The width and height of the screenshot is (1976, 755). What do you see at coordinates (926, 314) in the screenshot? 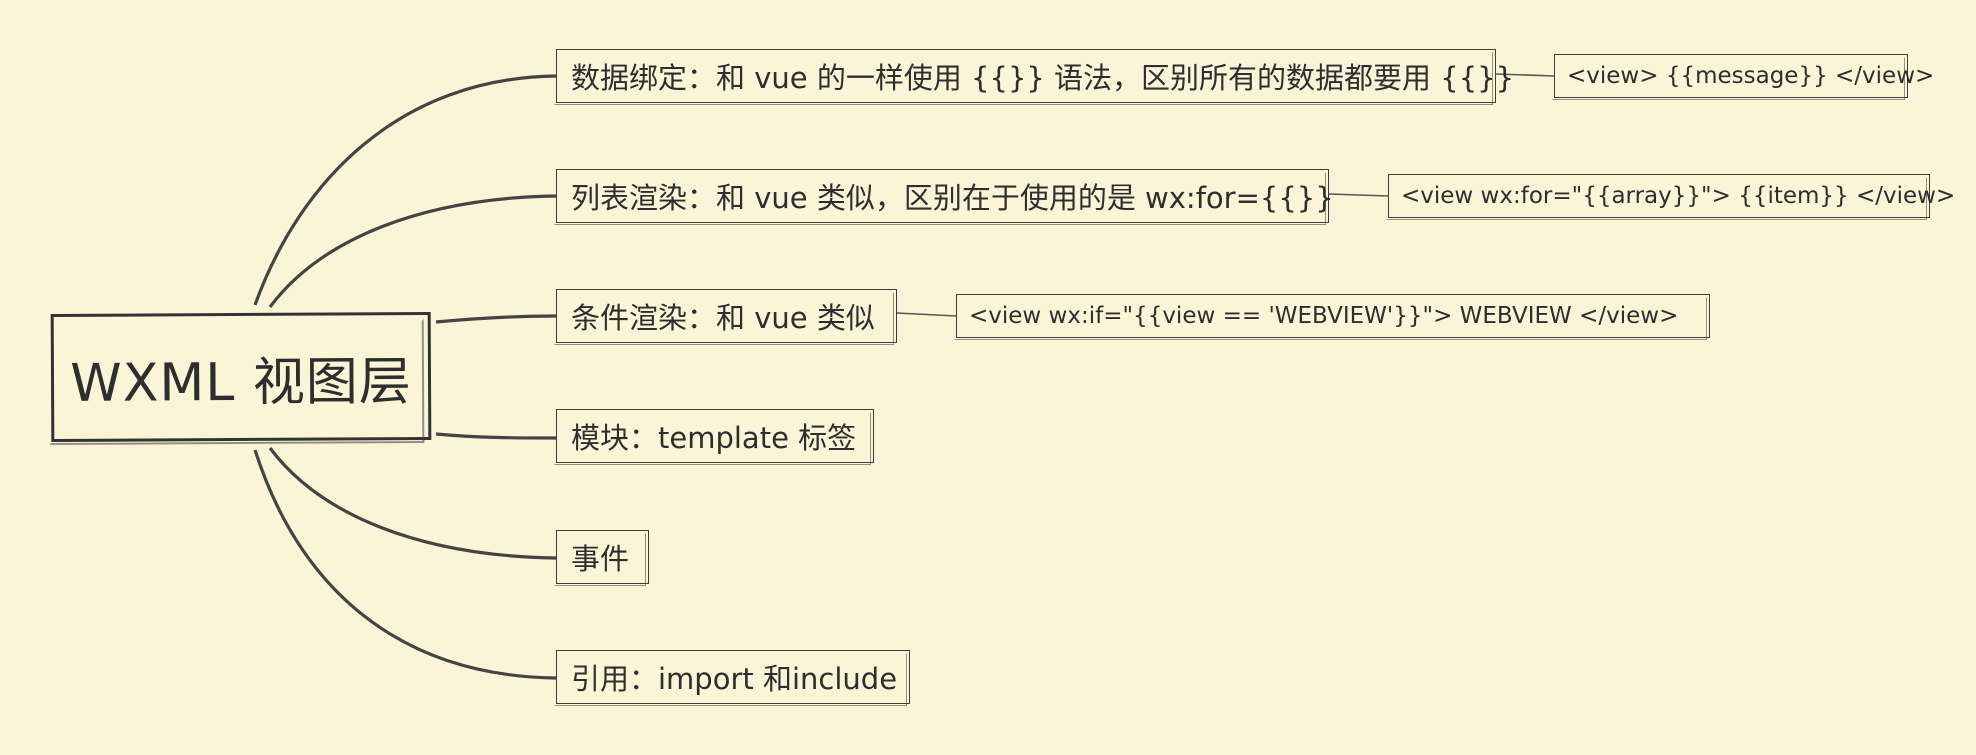
I see `connector-branch-3-detail` at bounding box center [926, 314].